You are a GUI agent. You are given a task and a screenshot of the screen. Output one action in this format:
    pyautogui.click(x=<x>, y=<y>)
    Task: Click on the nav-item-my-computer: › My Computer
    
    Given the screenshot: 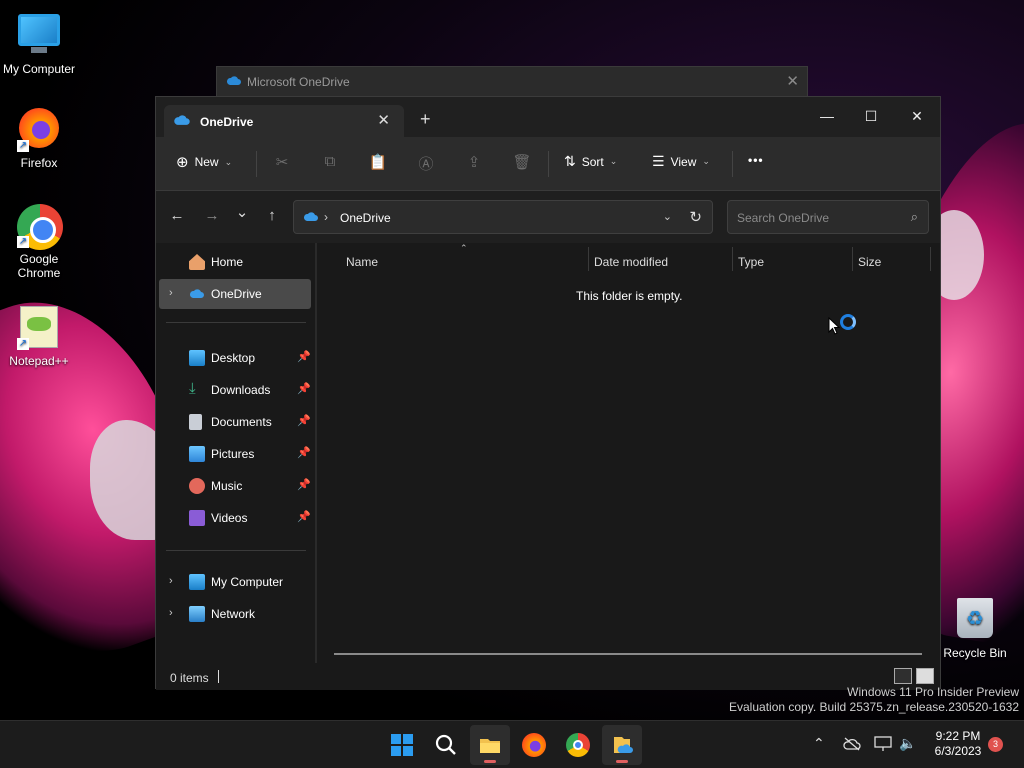 What is the action you would take?
    pyautogui.click(x=235, y=582)
    